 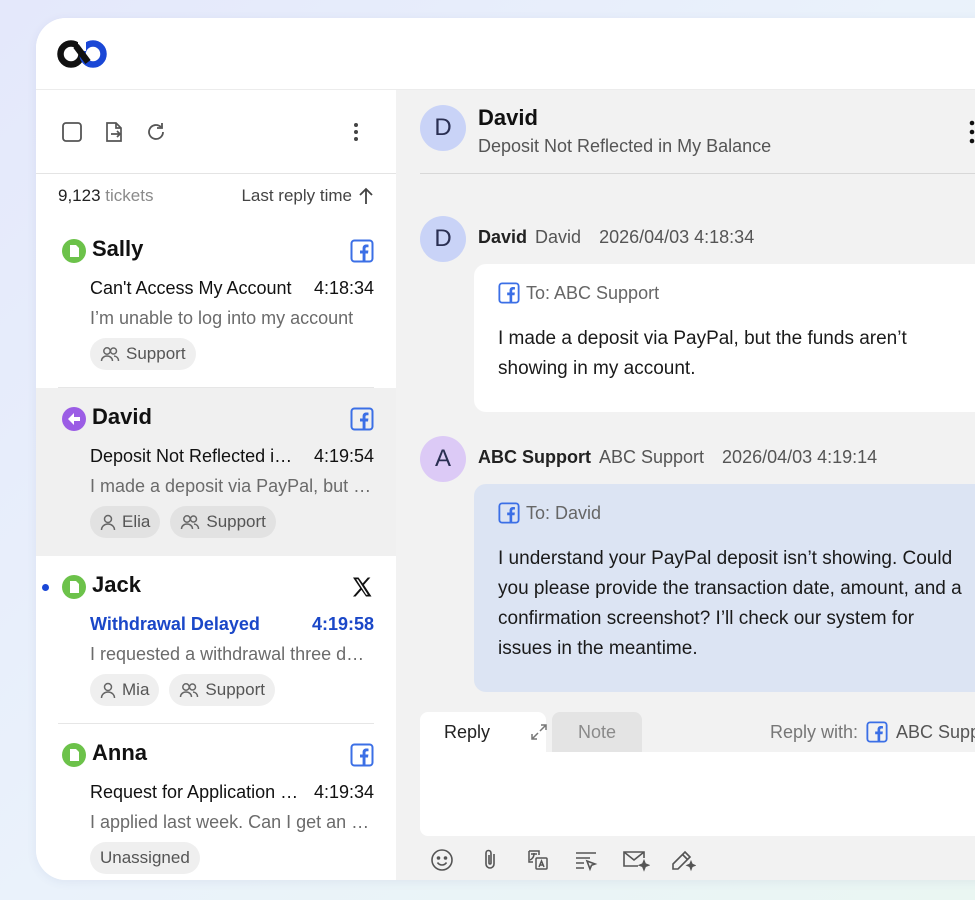 What do you see at coordinates (79, 195) in the screenshot?
I see `ticket-count: 9,123` at bounding box center [79, 195].